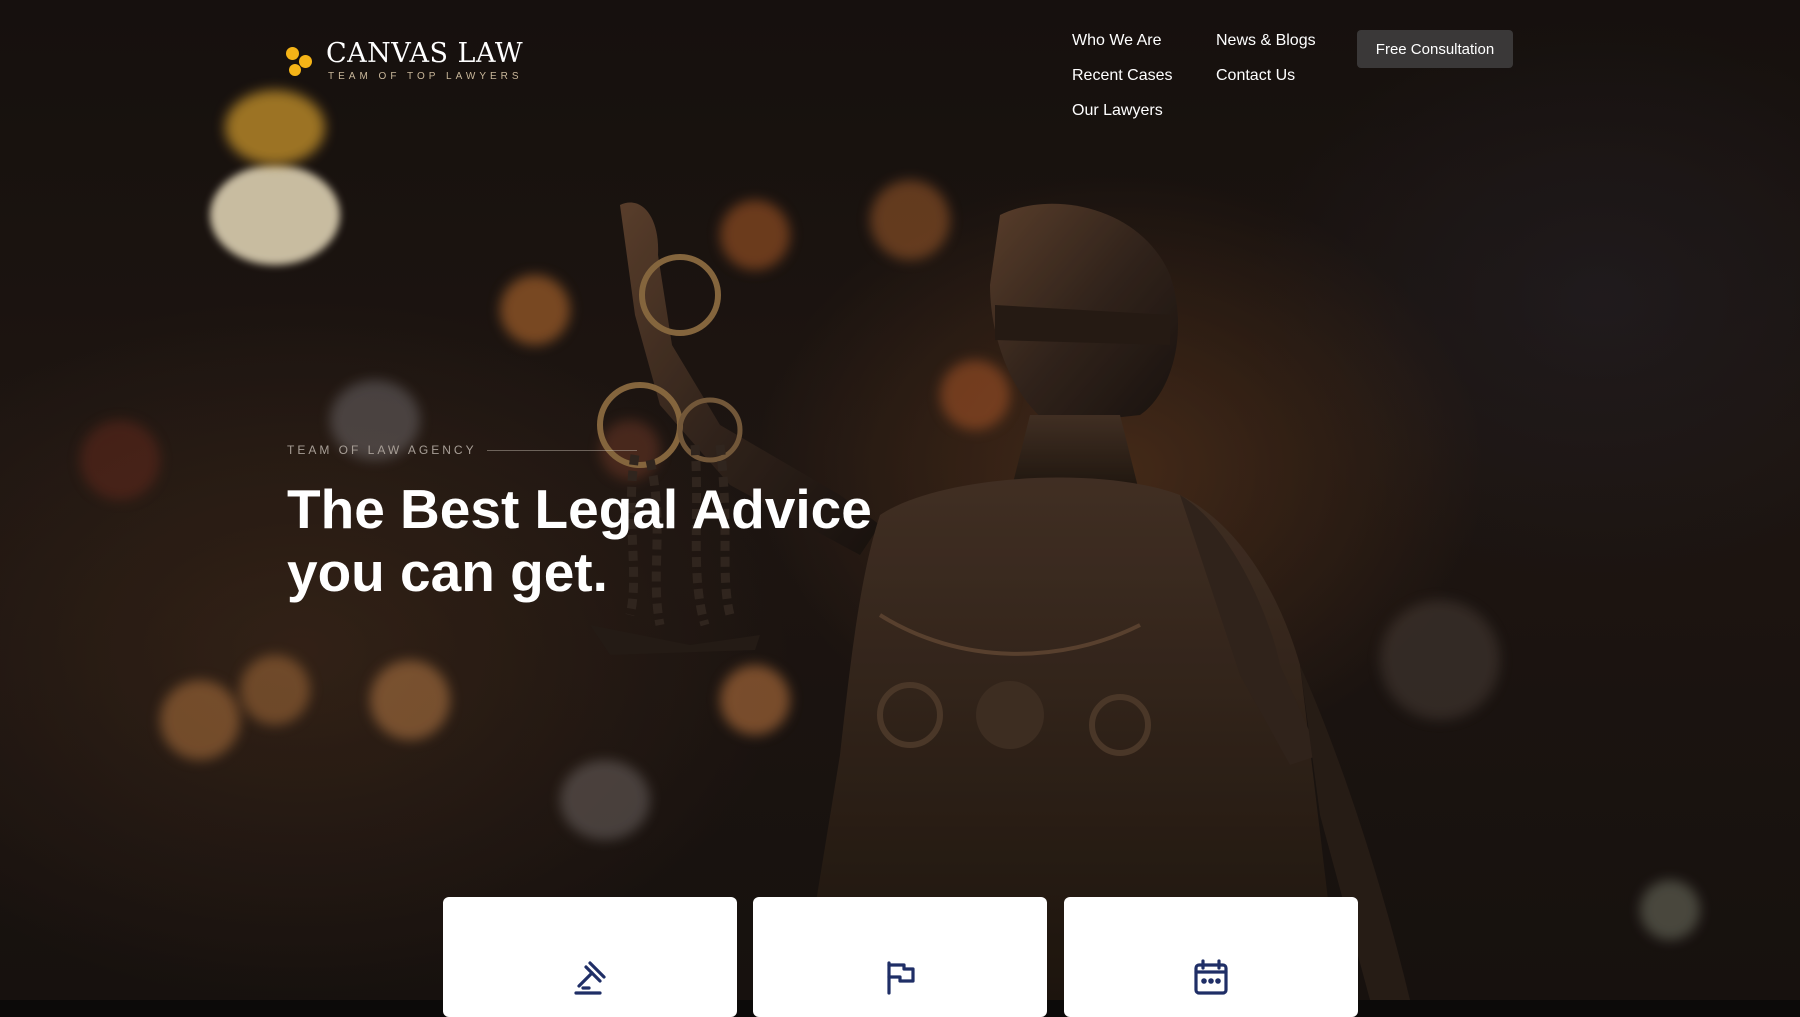  What do you see at coordinates (900, 957) in the screenshot?
I see `feature-card-cases` at bounding box center [900, 957].